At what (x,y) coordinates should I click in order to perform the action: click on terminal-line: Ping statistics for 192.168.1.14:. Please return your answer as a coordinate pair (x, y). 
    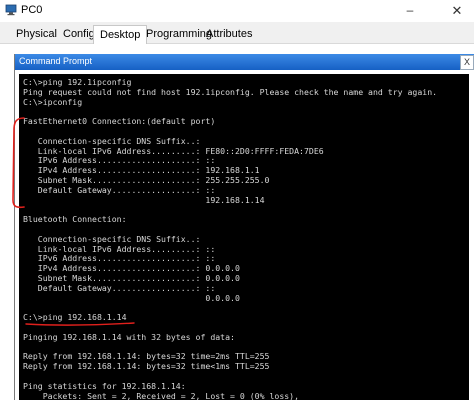
    Looking at the image, I should click on (104, 385).